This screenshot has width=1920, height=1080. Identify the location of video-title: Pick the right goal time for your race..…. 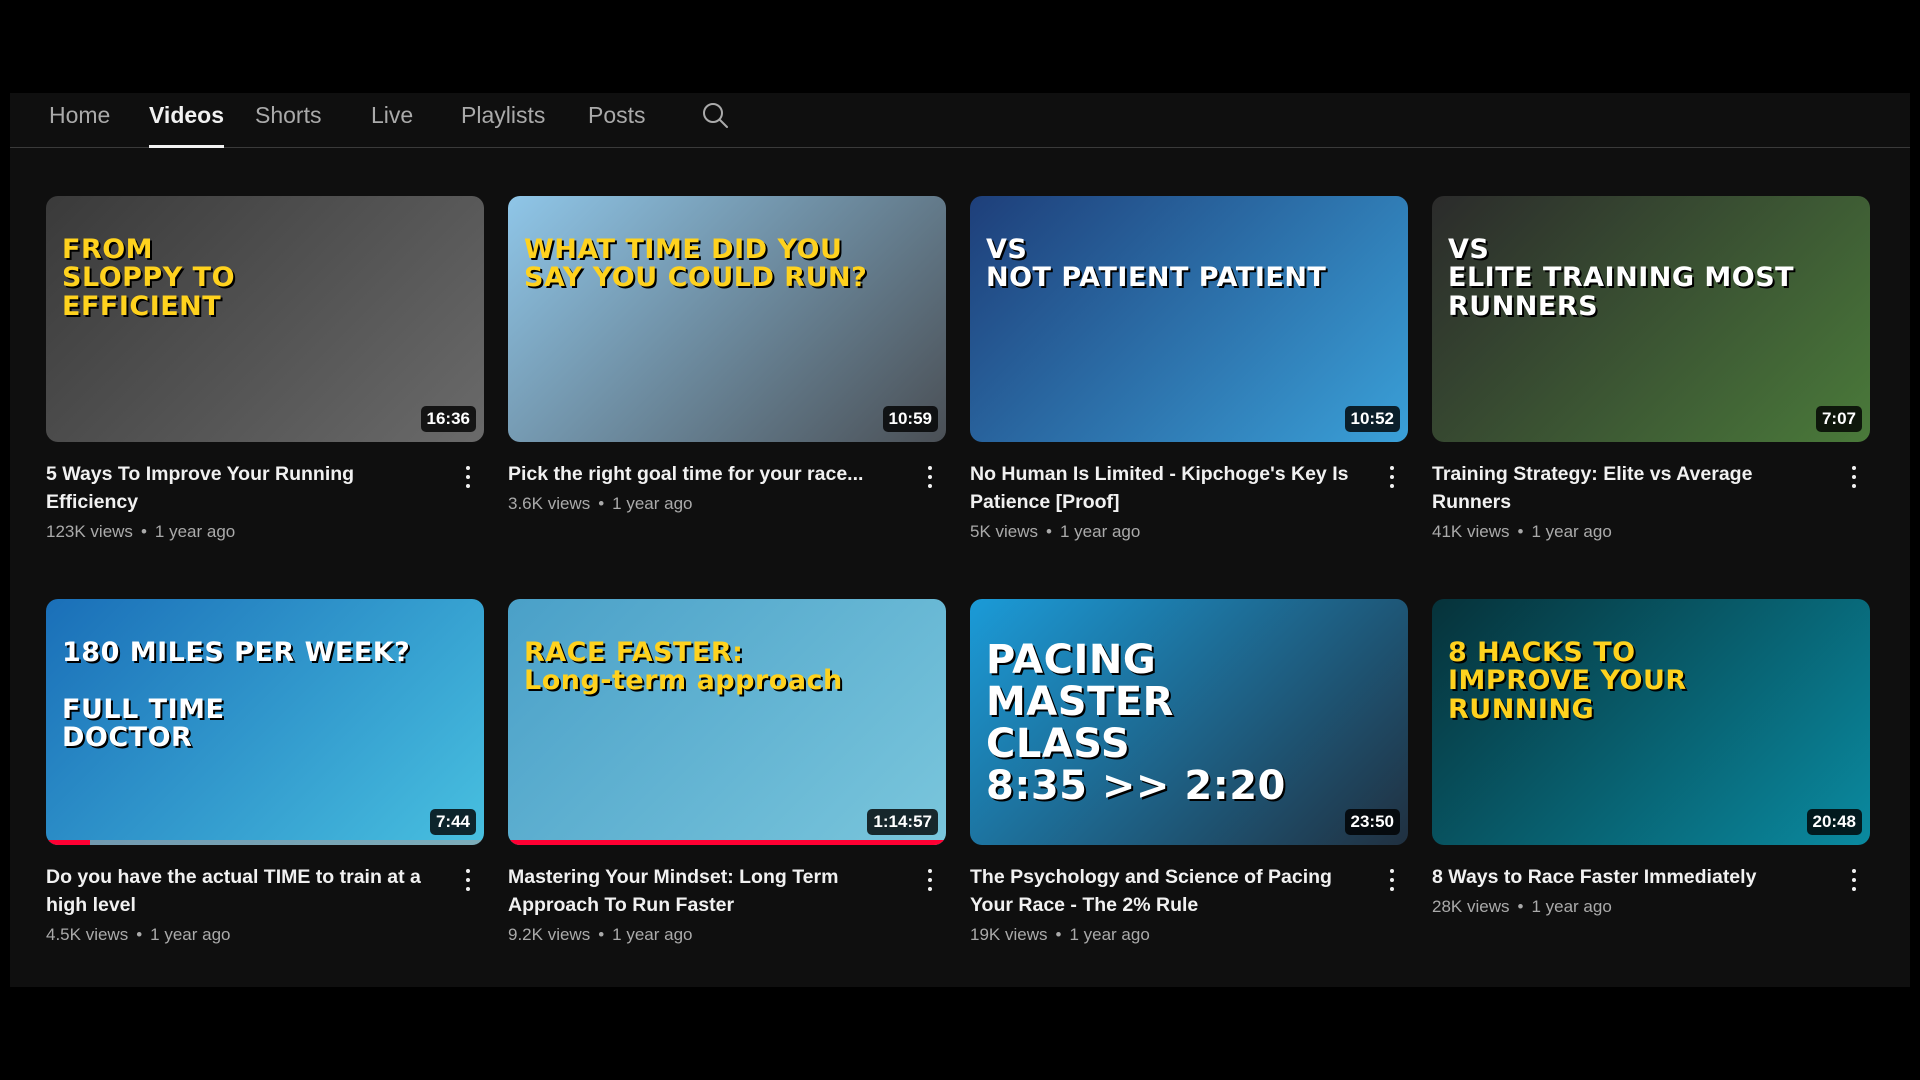
(705, 474).